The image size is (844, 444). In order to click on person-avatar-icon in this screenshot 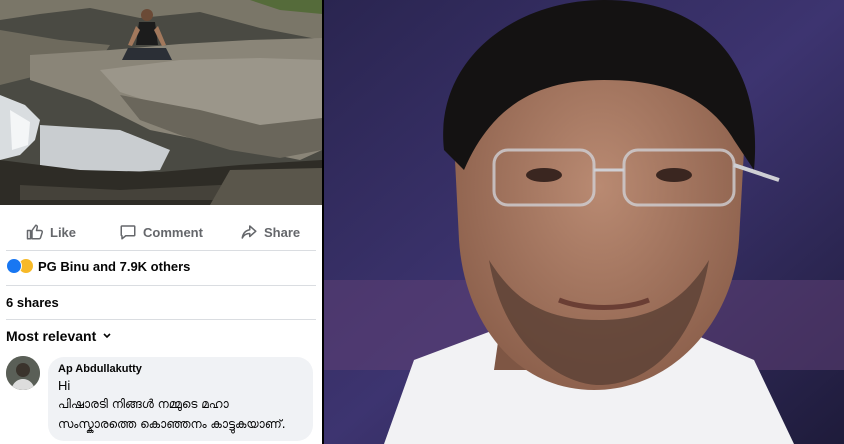, I will do `click(23, 373)`.